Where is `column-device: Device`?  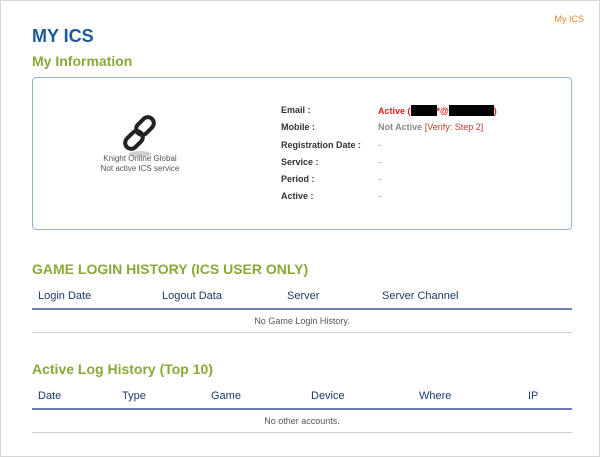
column-device: Device is located at coordinates (328, 396).